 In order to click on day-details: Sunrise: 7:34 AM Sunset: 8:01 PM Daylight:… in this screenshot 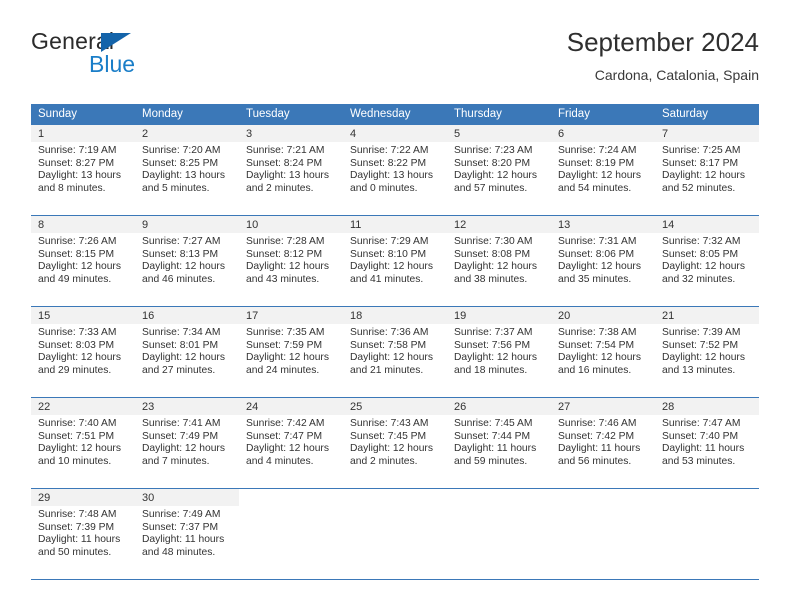, I will do `click(187, 350)`.